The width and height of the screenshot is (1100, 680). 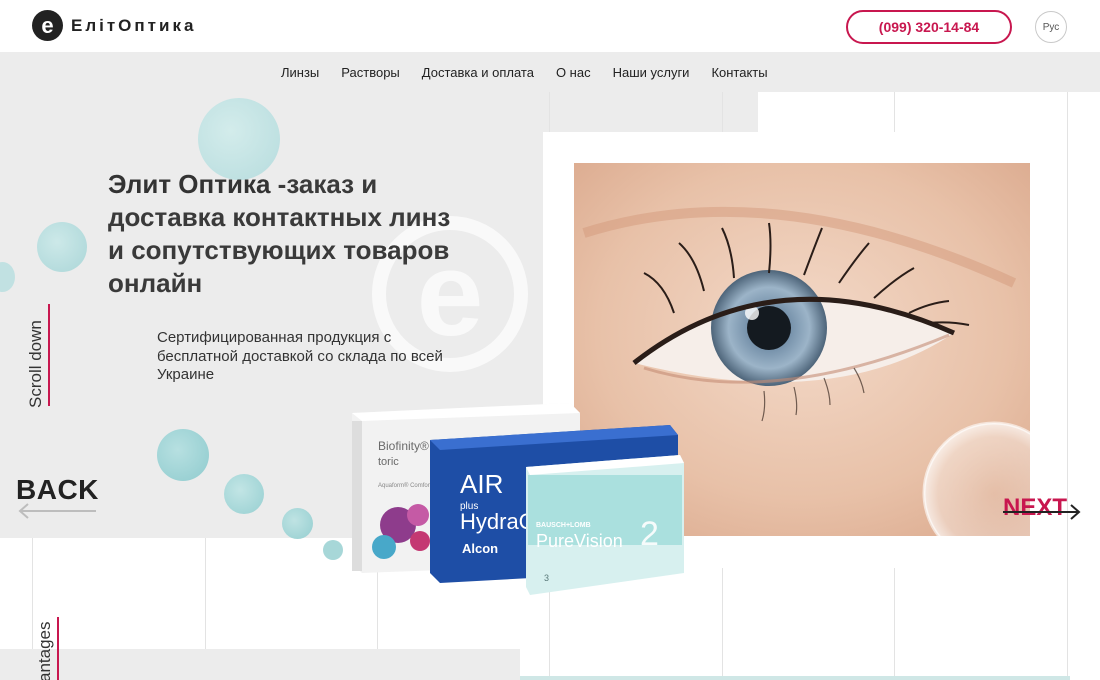 What do you see at coordinates (47, 25) in the screenshot?
I see `logo-mark-icon: e` at bounding box center [47, 25].